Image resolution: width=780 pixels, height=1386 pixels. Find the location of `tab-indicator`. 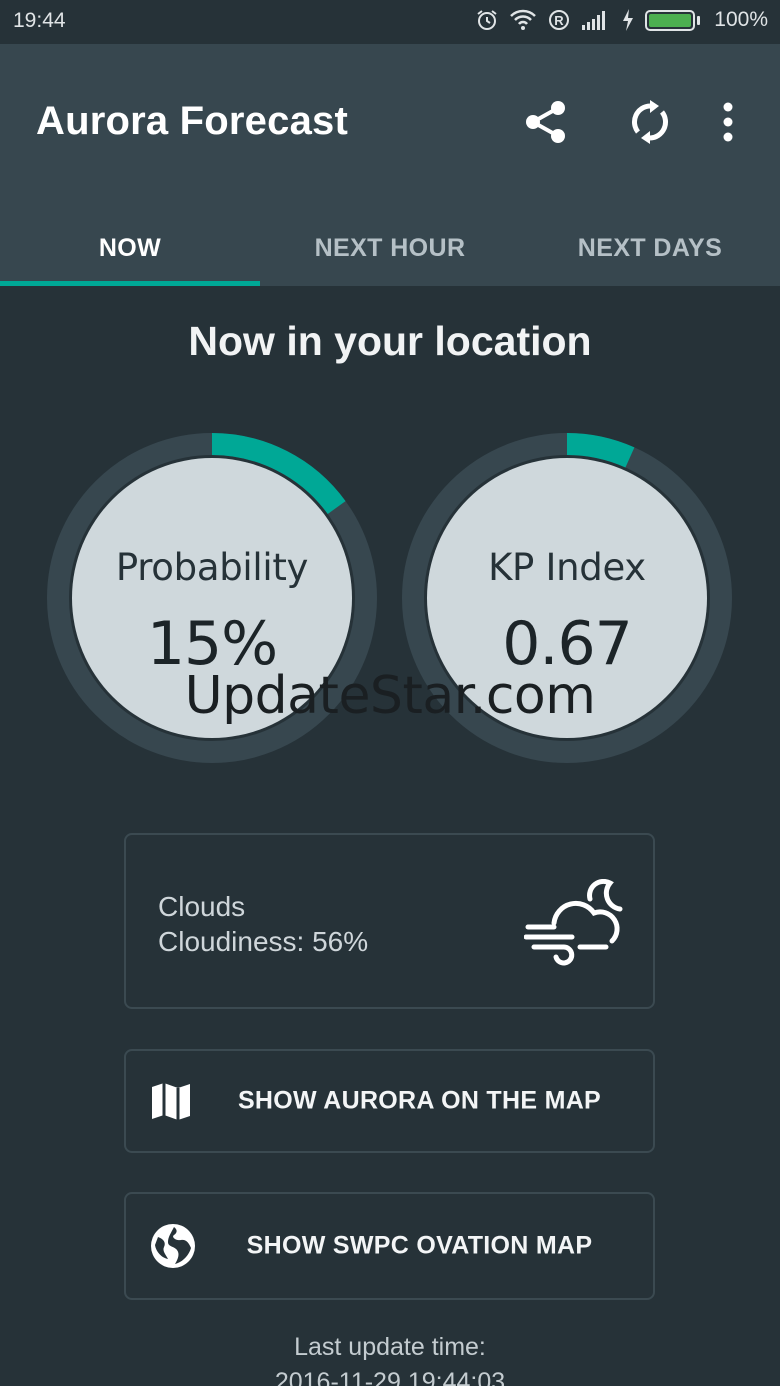

tab-indicator is located at coordinates (130, 283).